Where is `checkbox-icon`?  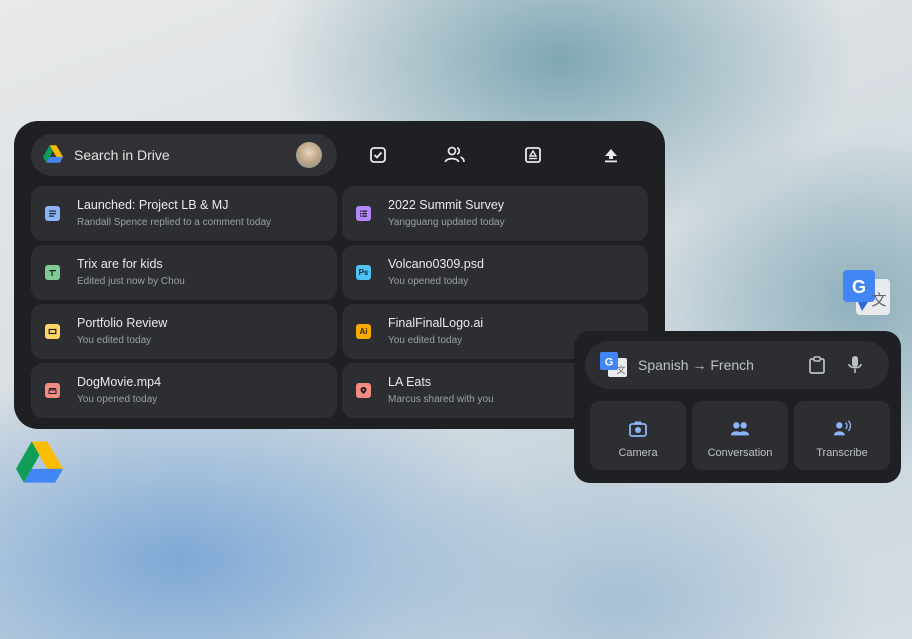
checkbox-icon is located at coordinates (378, 155).